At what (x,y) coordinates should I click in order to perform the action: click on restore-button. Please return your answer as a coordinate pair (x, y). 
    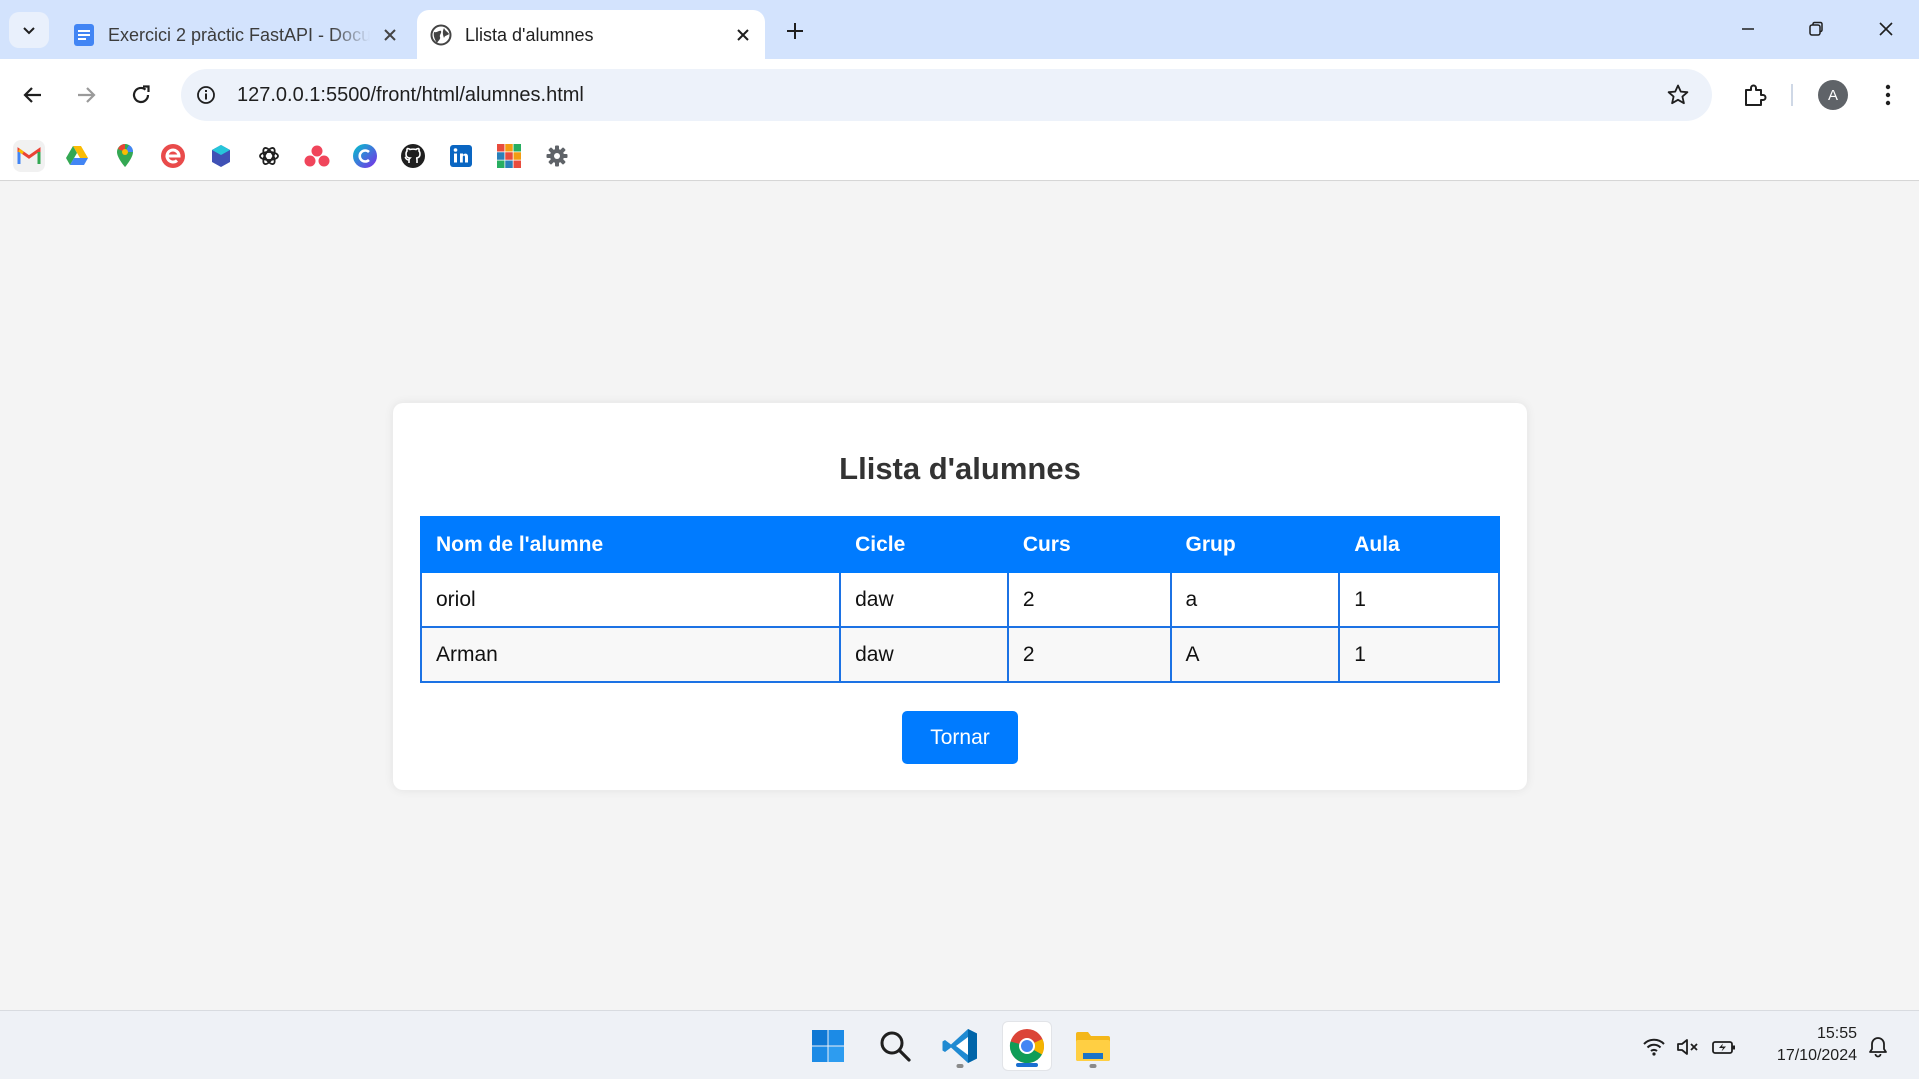
    Looking at the image, I should click on (1816, 29).